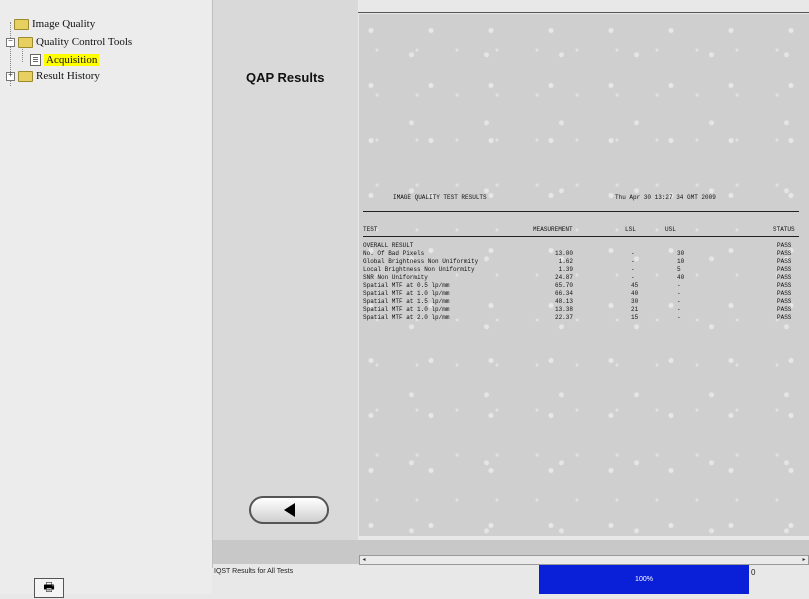 The image size is (809, 599). I want to click on cell-measurement: 65.70, so click(563, 285).